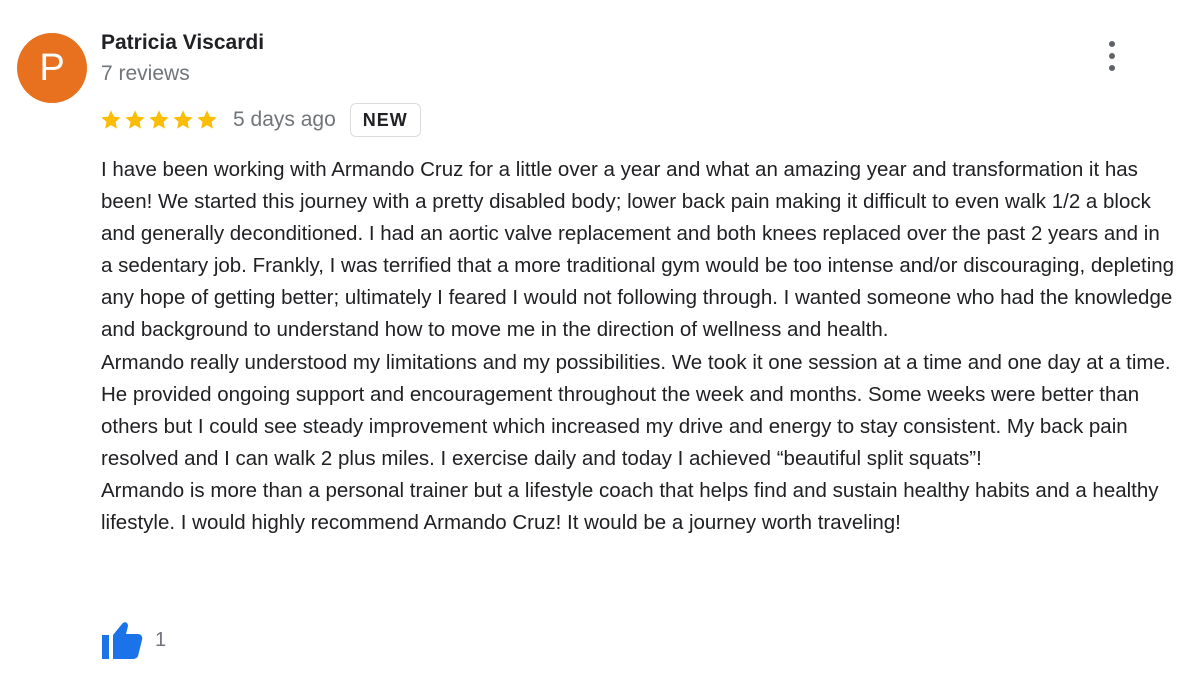 The width and height of the screenshot is (1200, 691). What do you see at coordinates (128, 640) in the screenshot?
I see `thumbs-up-hand` at bounding box center [128, 640].